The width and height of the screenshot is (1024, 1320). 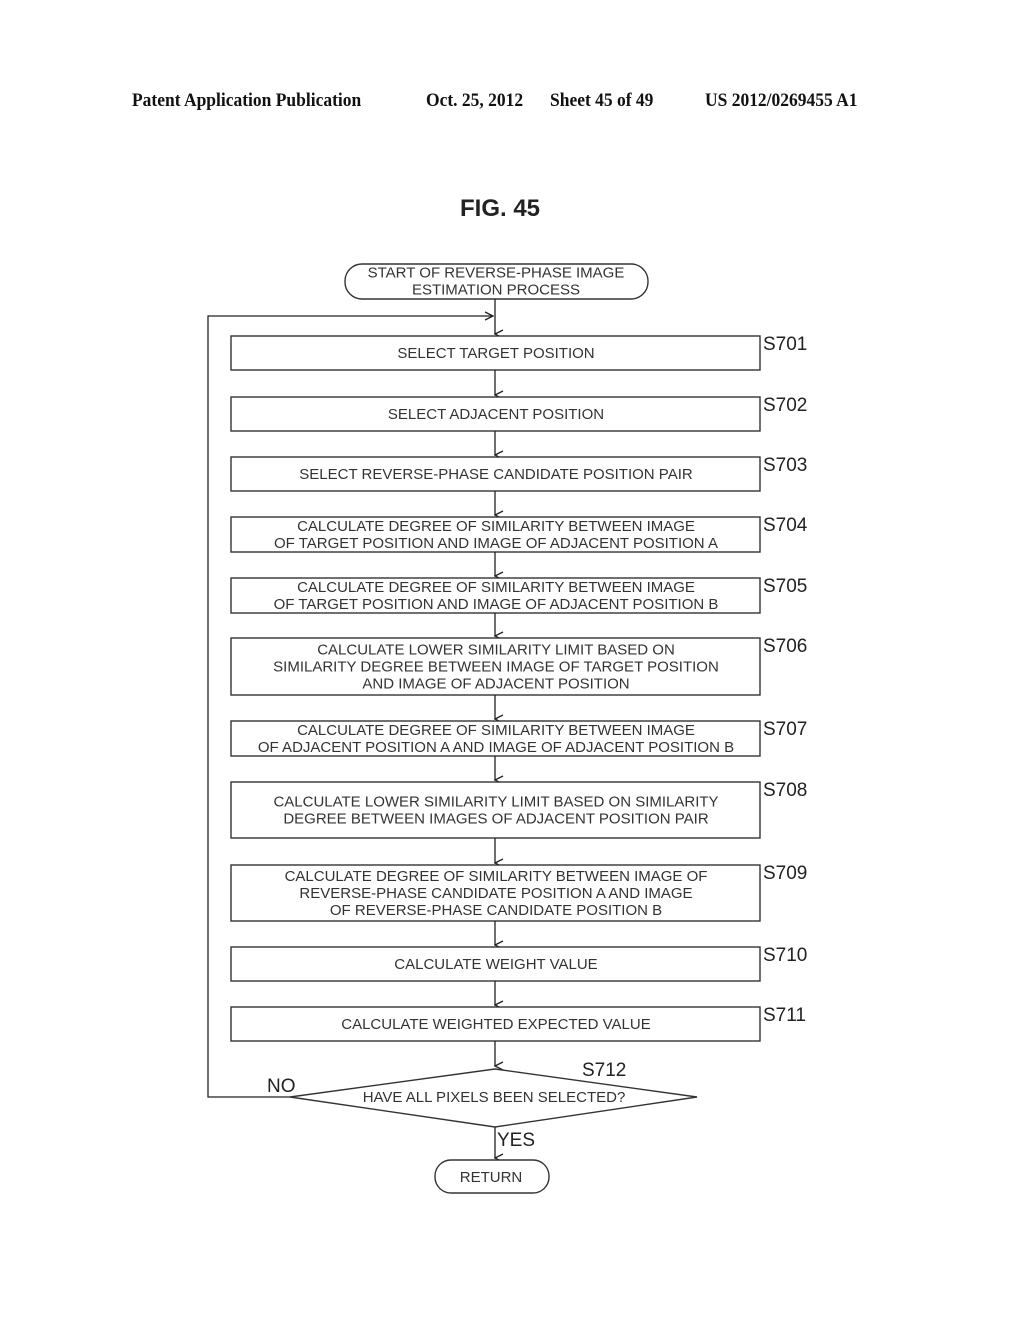 What do you see at coordinates (495, 353) in the screenshot?
I see `process-step-text: SELECT TARGET POSITION` at bounding box center [495, 353].